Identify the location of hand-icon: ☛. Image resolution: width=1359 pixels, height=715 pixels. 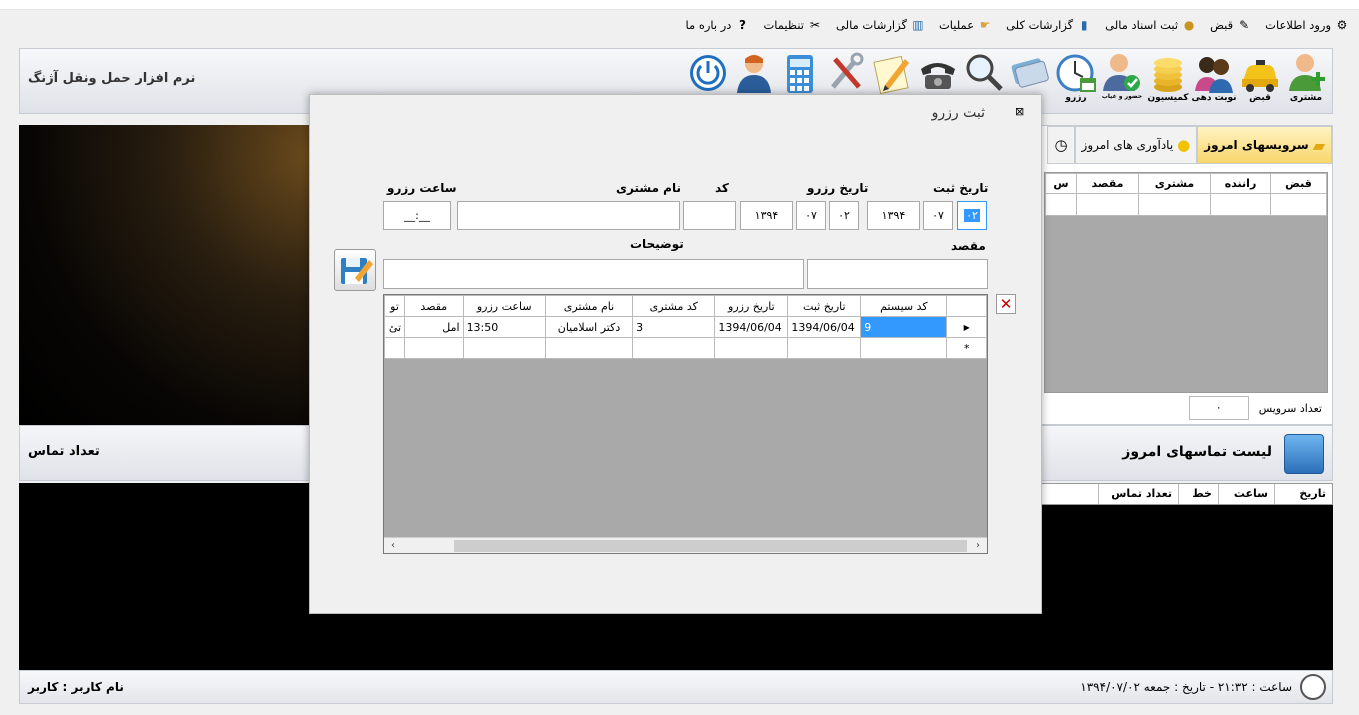
(985, 25).